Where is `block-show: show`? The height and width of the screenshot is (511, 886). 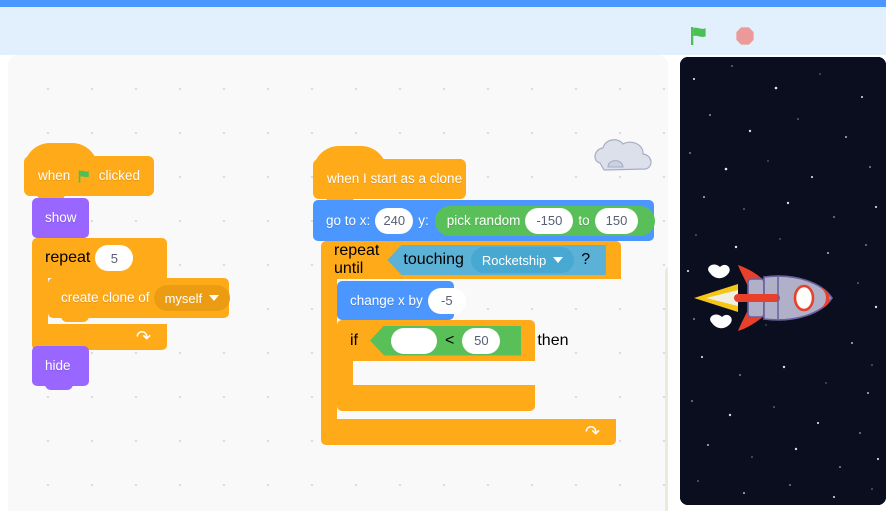 block-show: show is located at coordinates (60, 220).